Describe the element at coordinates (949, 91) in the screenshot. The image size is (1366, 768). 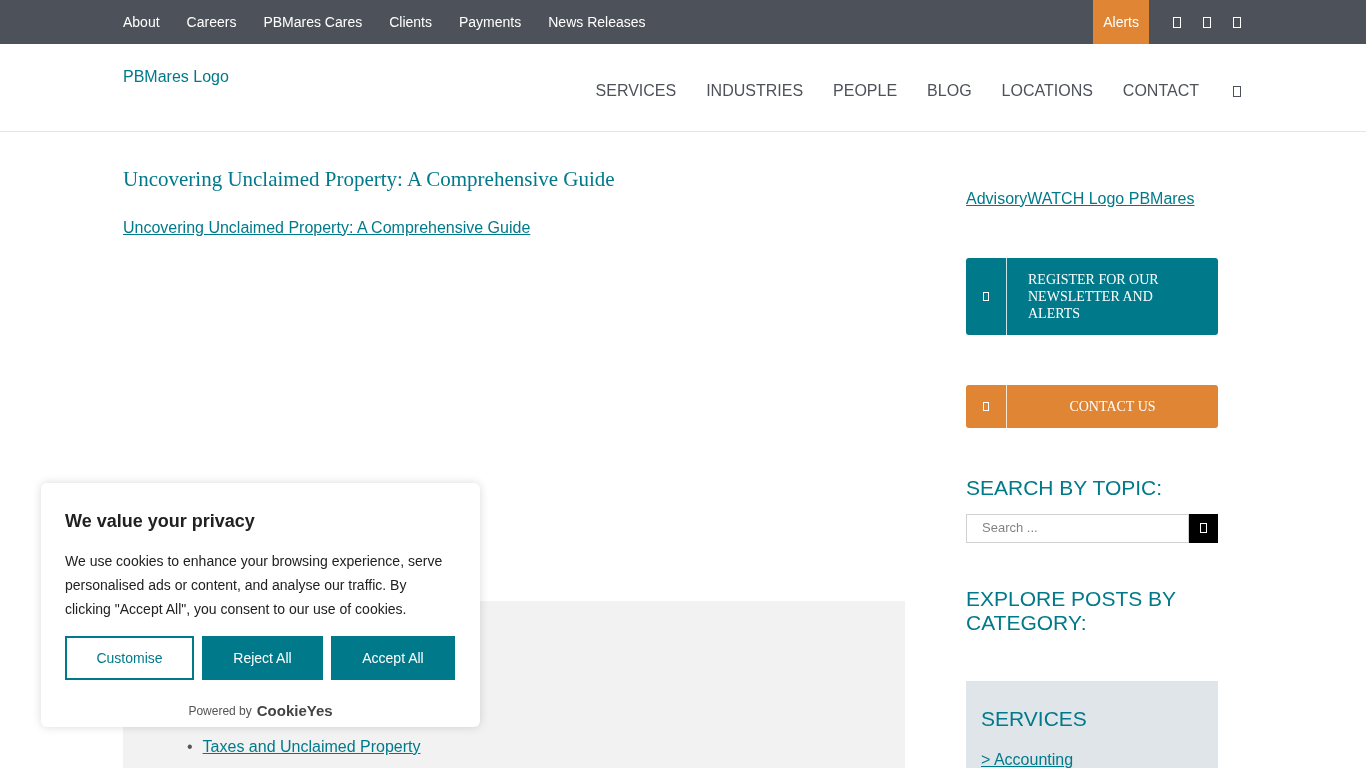
I see `nav-link: BLOG` at that location.